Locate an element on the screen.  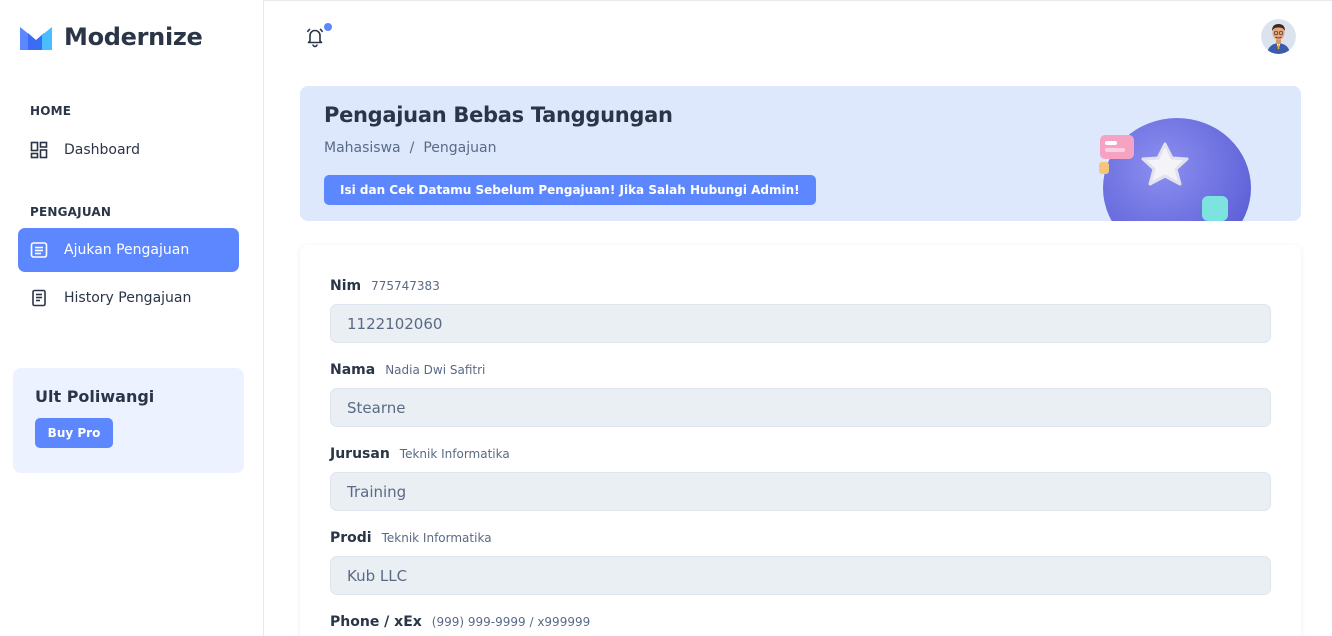
nim-input: 1122102060 is located at coordinates (800, 323).